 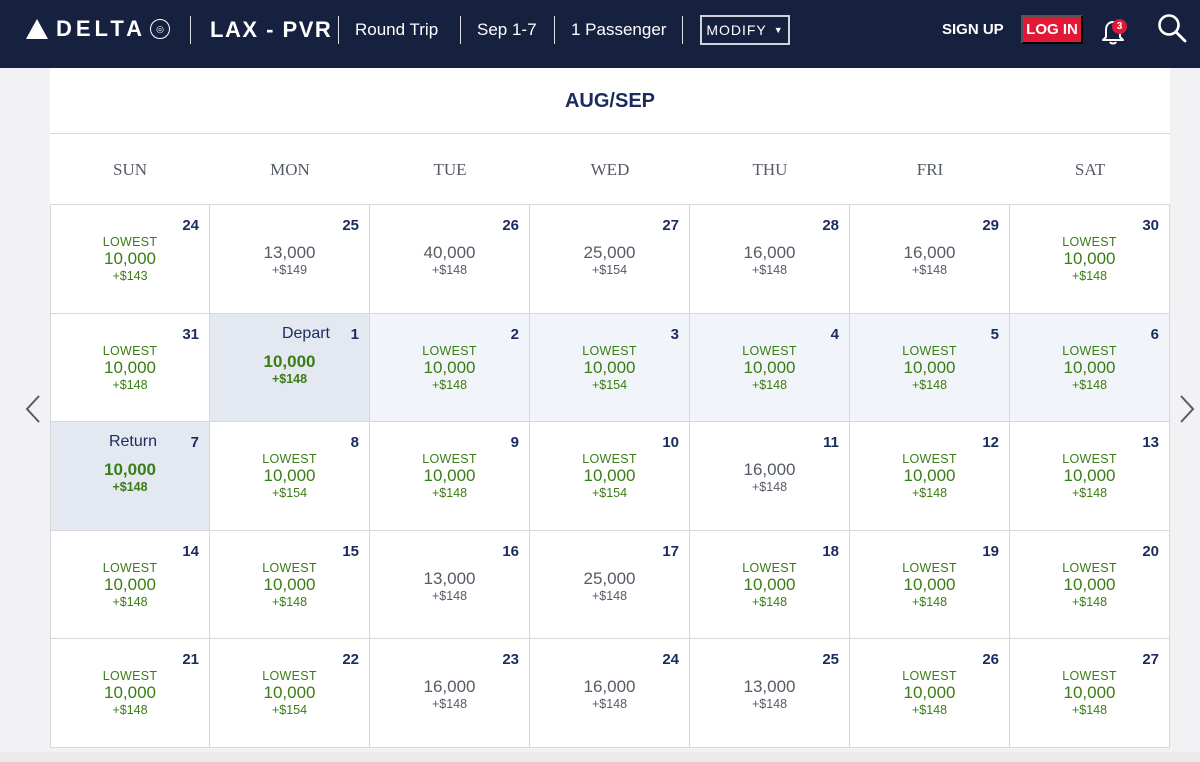 I want to click on calendar-day-cell: 5 LOWEST 10,000 +$148, so click(x=930, y=368).